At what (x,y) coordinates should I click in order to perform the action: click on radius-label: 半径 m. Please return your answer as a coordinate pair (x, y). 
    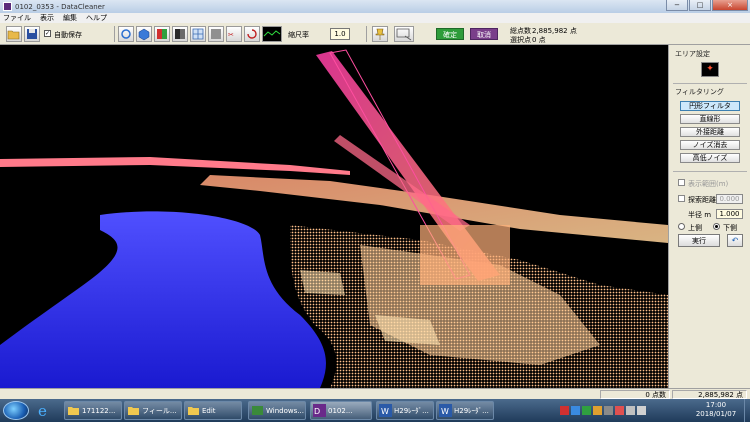
    Looking at the image, I should click on (700, 215).